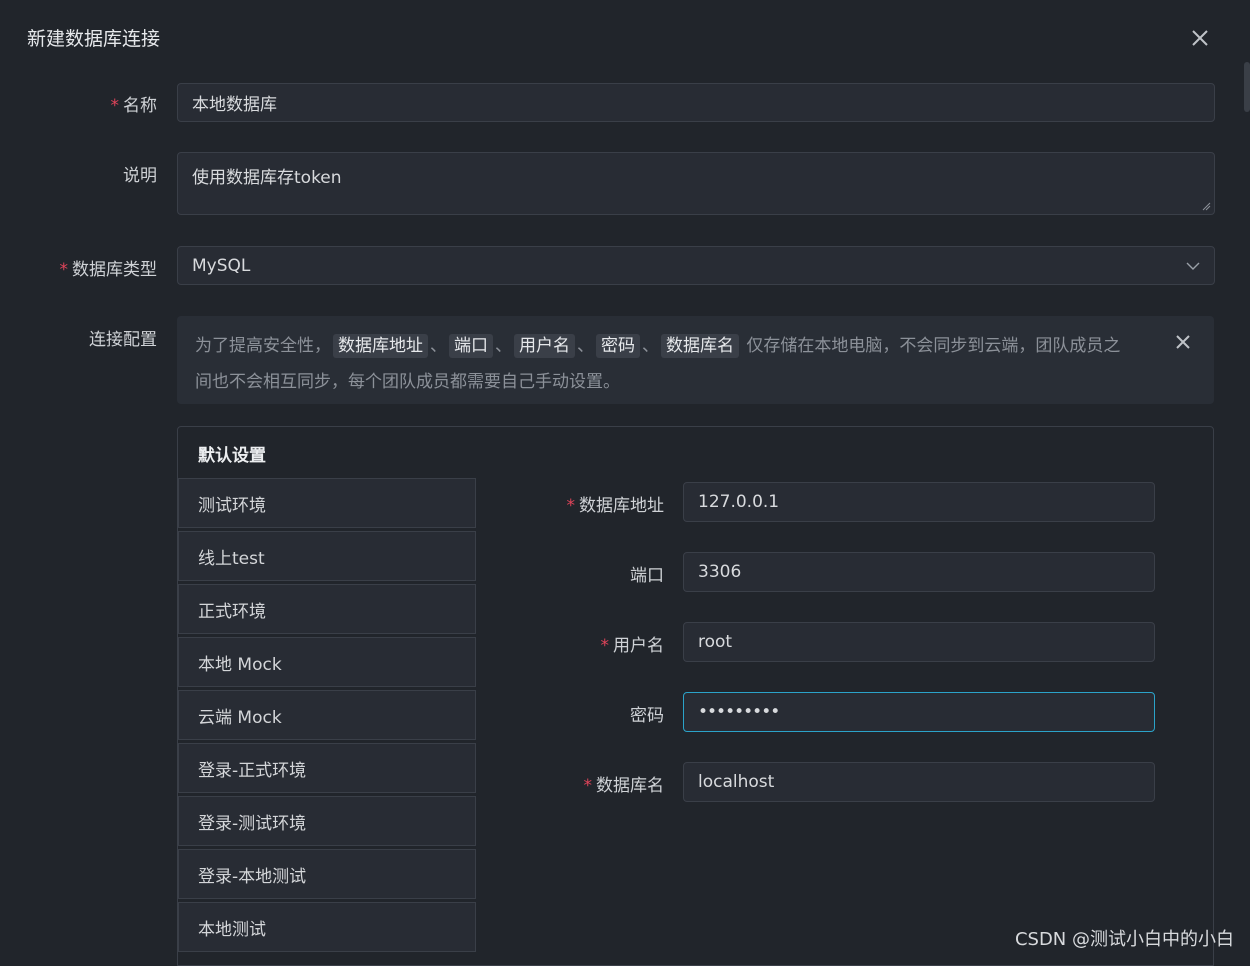  I want to click on notice-tag: 数据库地址, so click(380, 346).